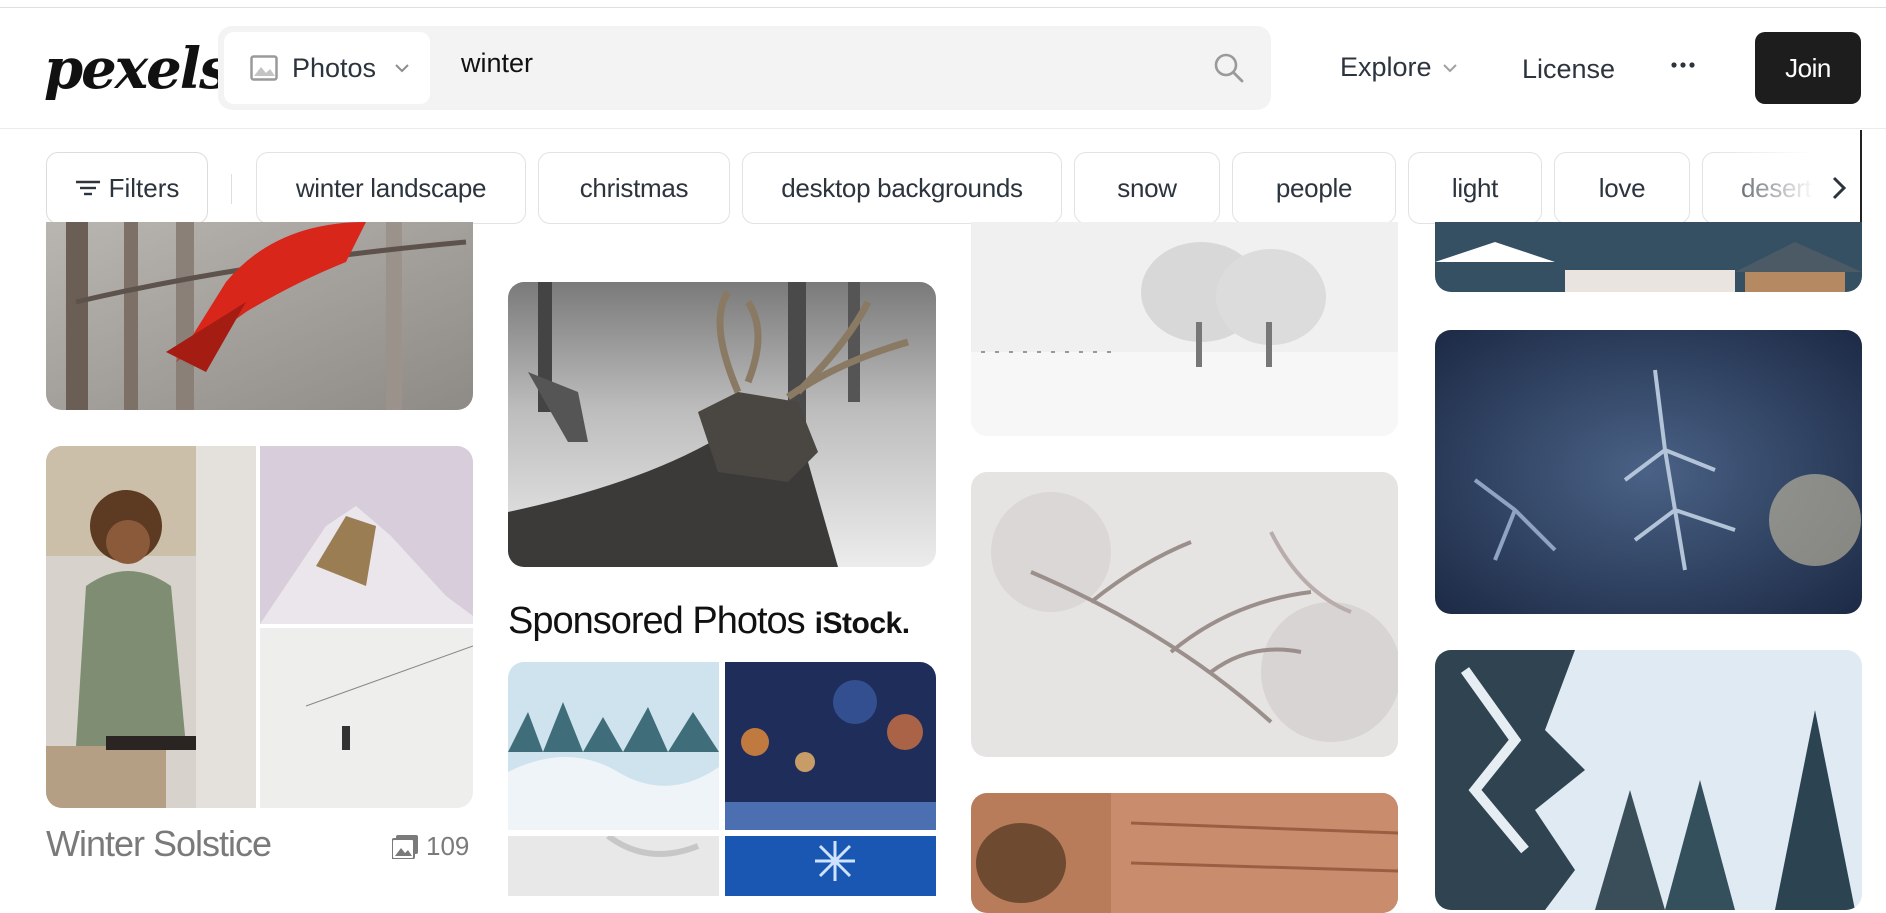 The image size is (1886, 913). What do you see at coordinates (634, 188) in the screenshot?
I see `chip-christmas: christmas` at bounding box center [634, 188].